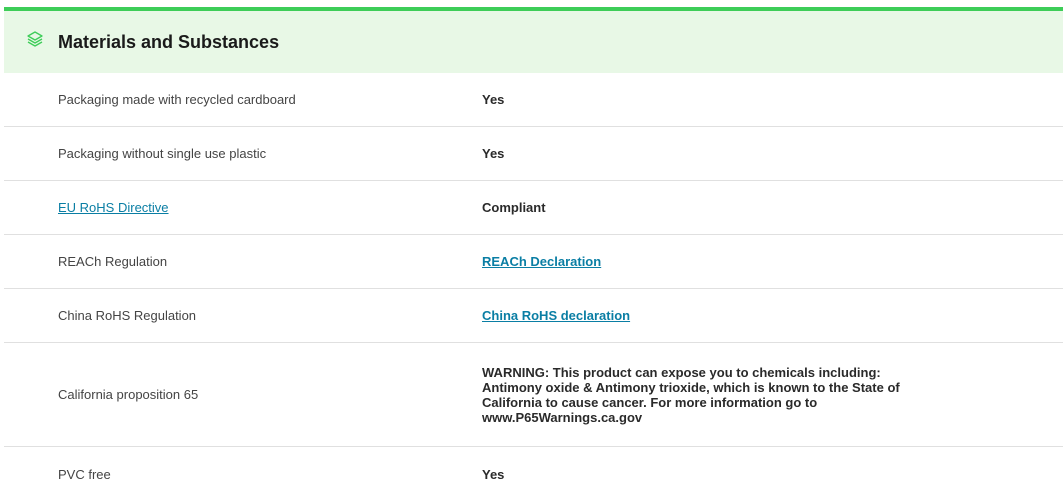 This screenshot has width=1063, height=496. I want to click on table-row: REACh Regulation REACh Declaration, so click(533, 262).